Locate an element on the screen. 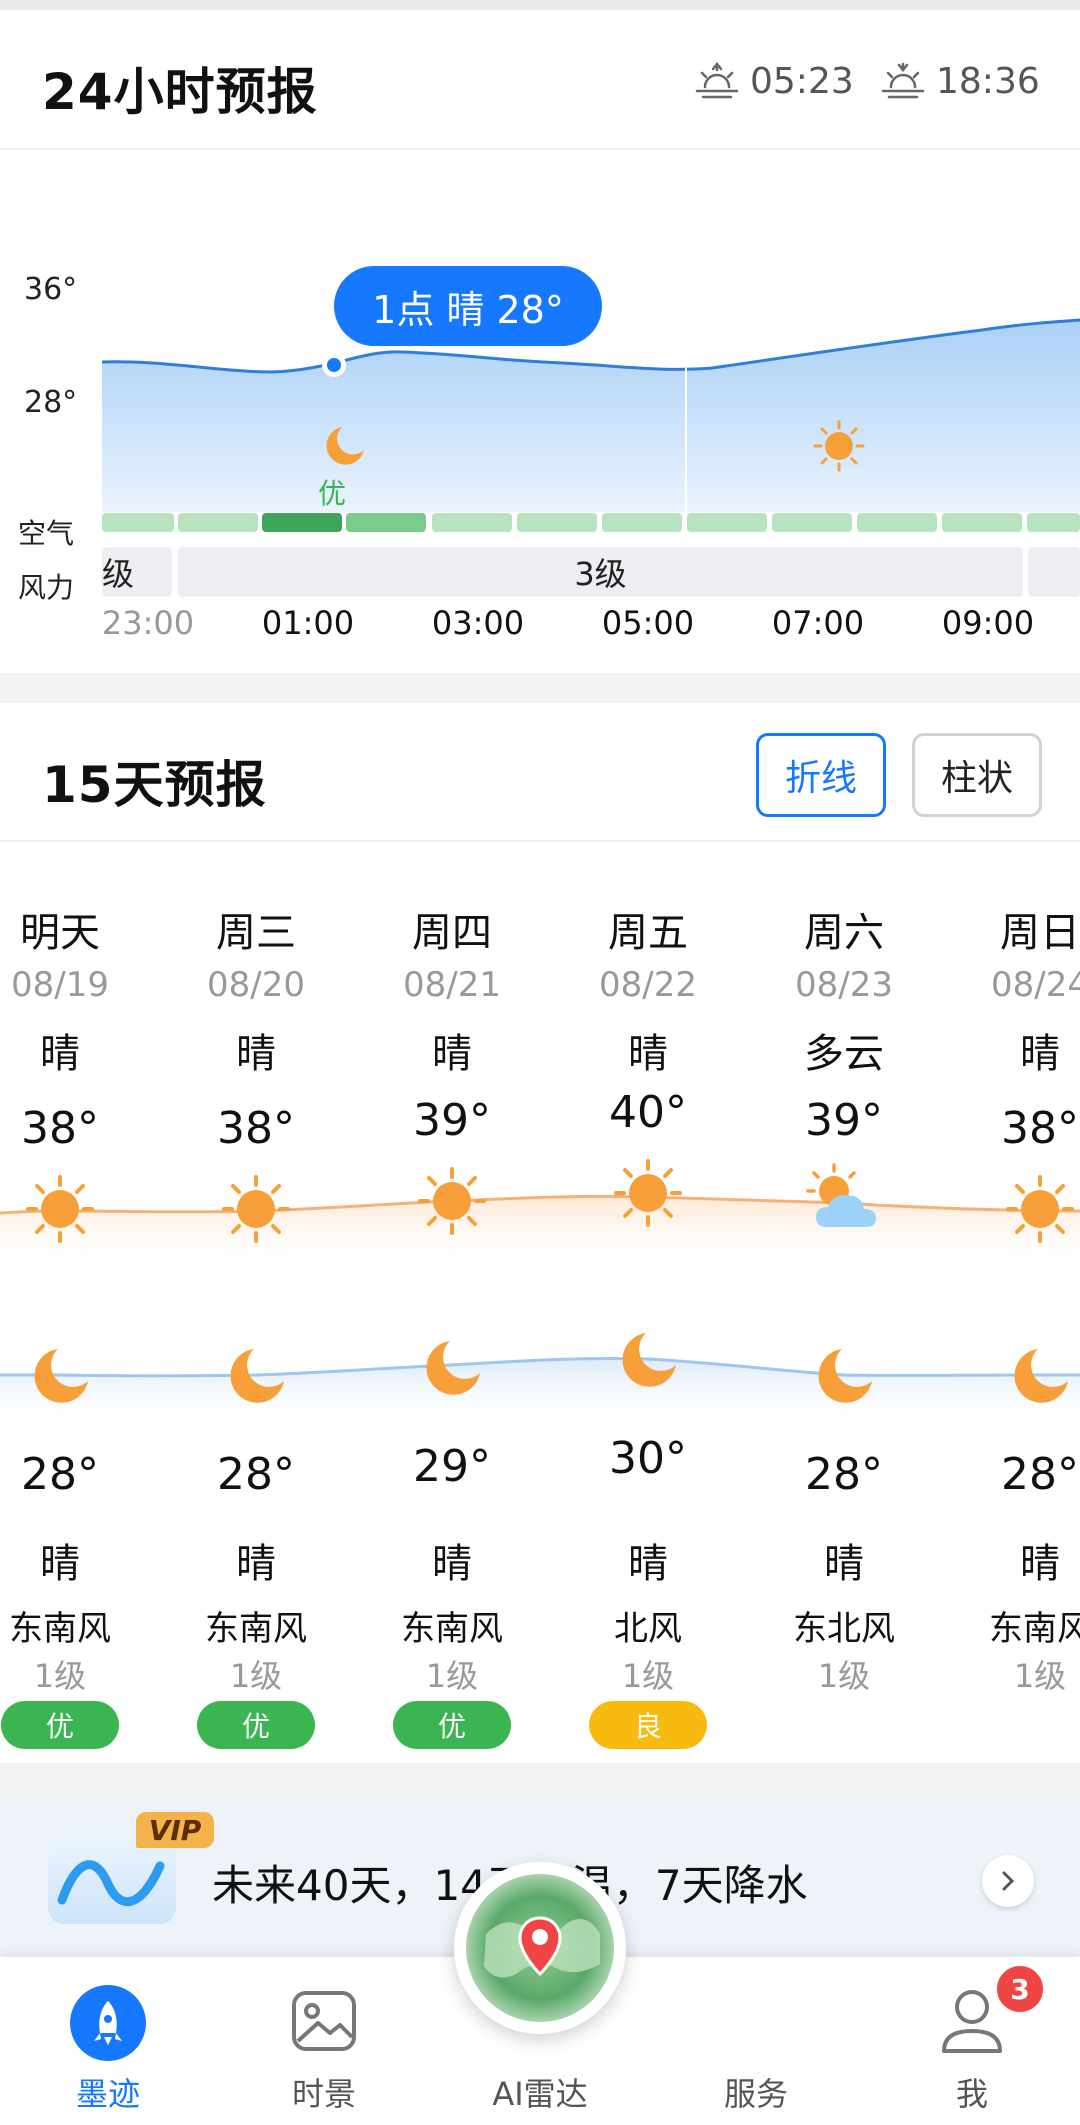  wind-bar-partial-right is located at coordinates (1054, 572).